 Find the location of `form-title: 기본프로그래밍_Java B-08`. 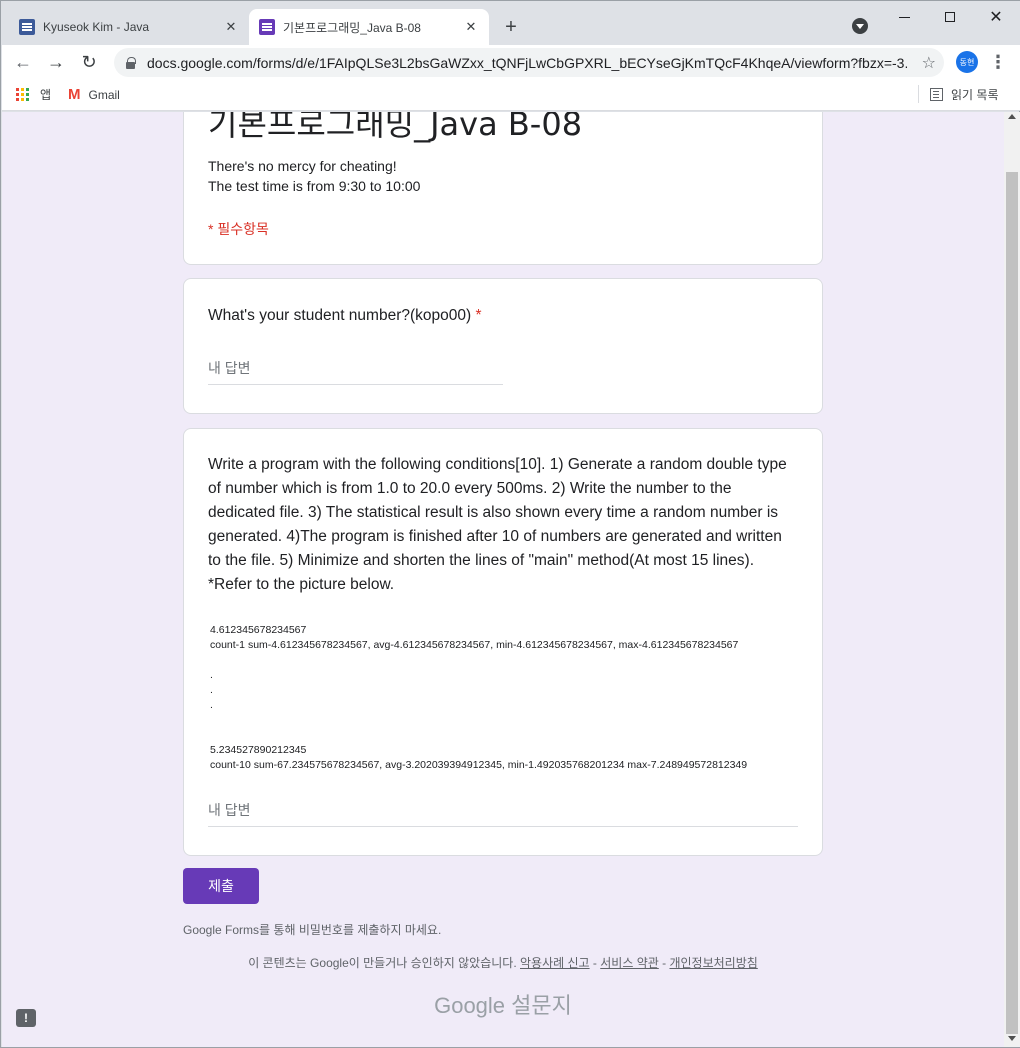

form-title: 기본프로그래밍_Java B-08 is located at coordinates (395, 127).